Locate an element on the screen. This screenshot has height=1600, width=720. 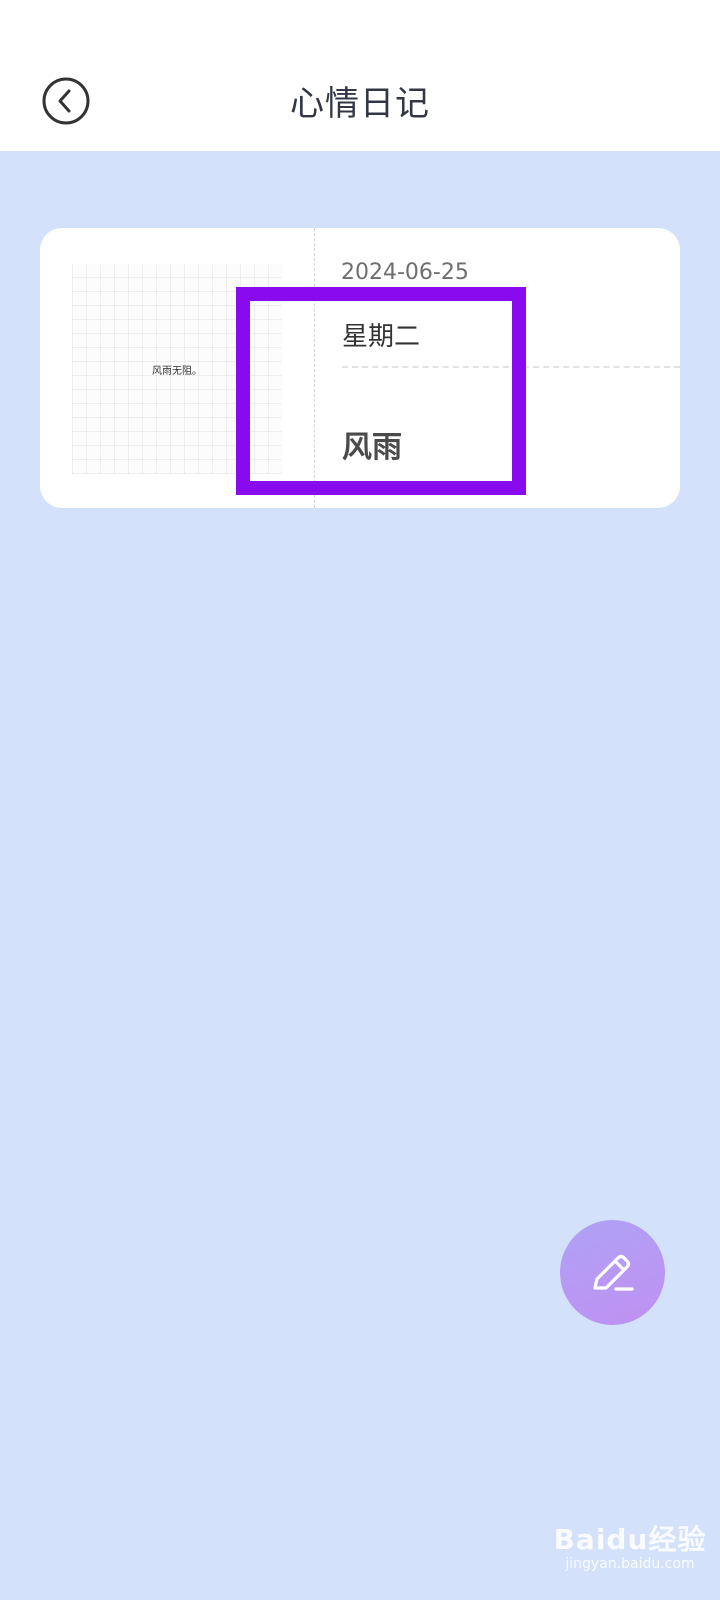
vertical-divider is located at coordinates (314, 368).